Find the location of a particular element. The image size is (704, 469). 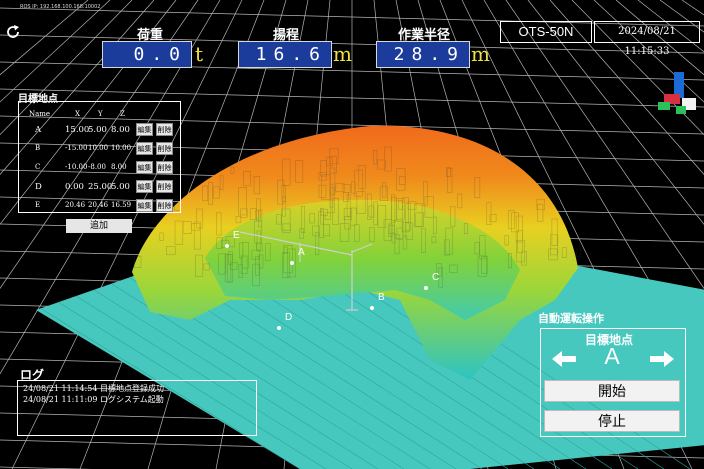

stop-button: 停止 is located at coordinates (612, 421).